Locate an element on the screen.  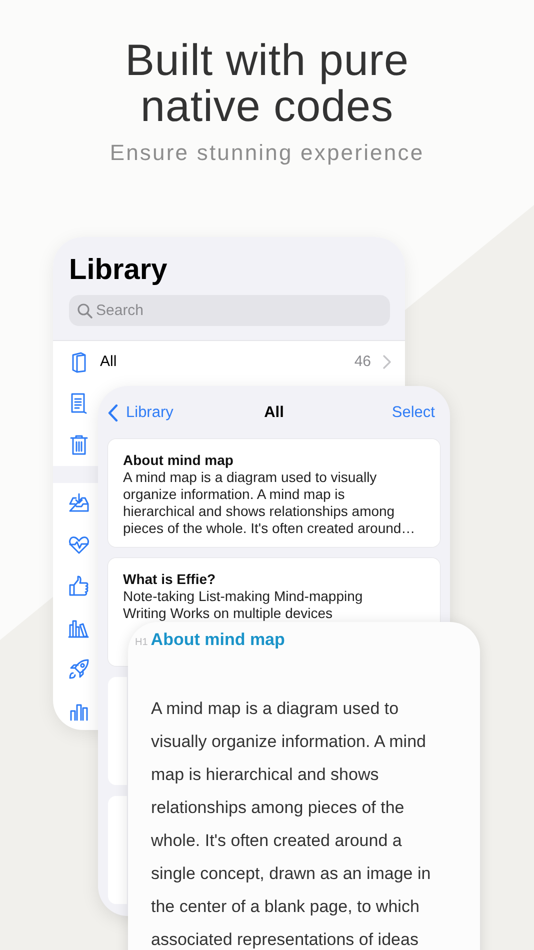
note-preview: hierarchical and shows relationships among is located at coordinates (259, 511).